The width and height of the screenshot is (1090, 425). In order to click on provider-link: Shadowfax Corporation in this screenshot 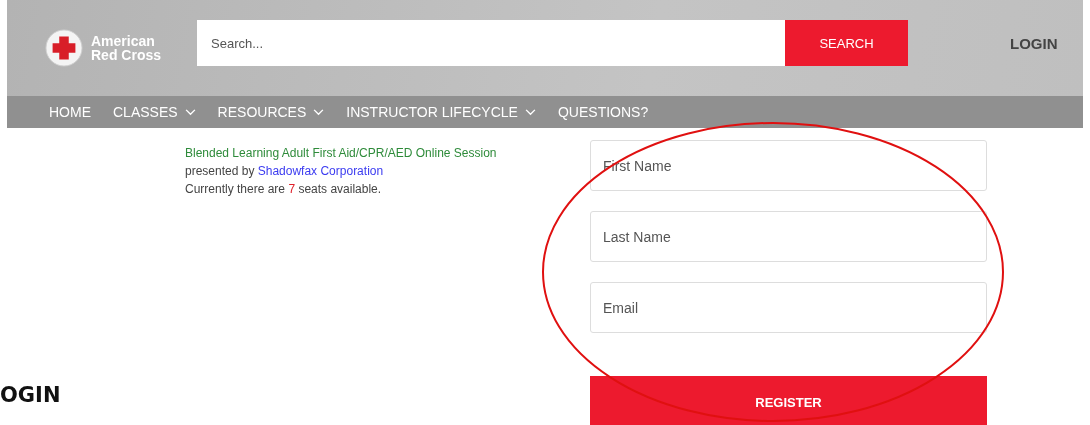, I will do `click(320, 171)`.